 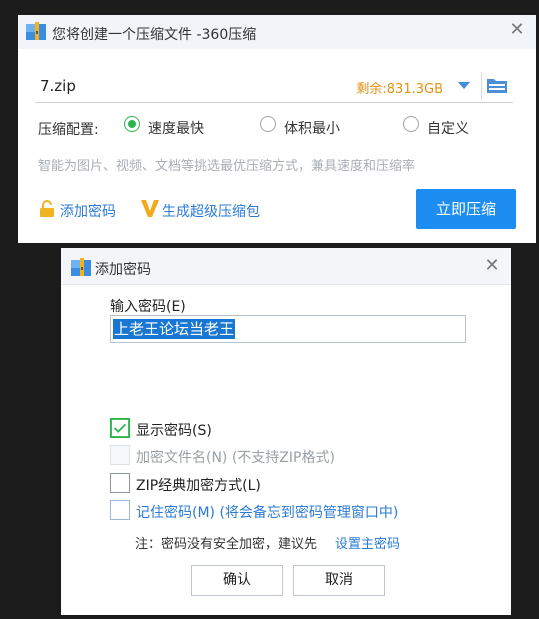 What do you see at coordinates (123, 270) in the screenshot?
I see `dialog-title: 添加密码` at bounding box center [123, 270].